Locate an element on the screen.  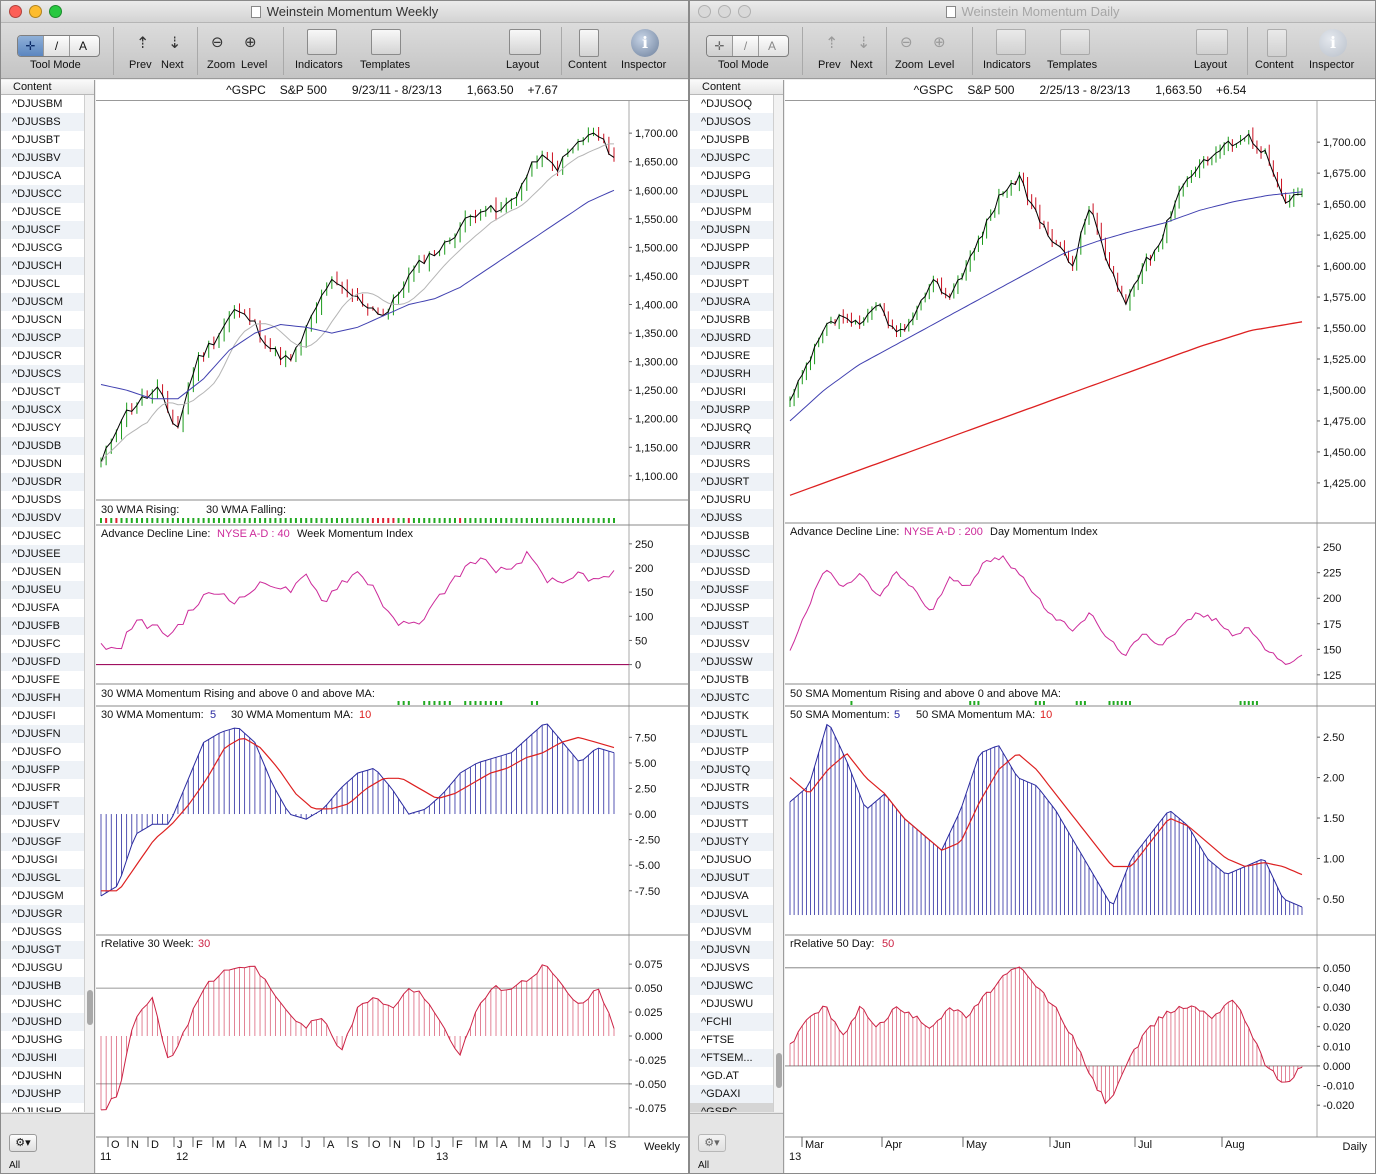
symbol-list-item: ^DJUSCT is located at coordinates (42, 392).